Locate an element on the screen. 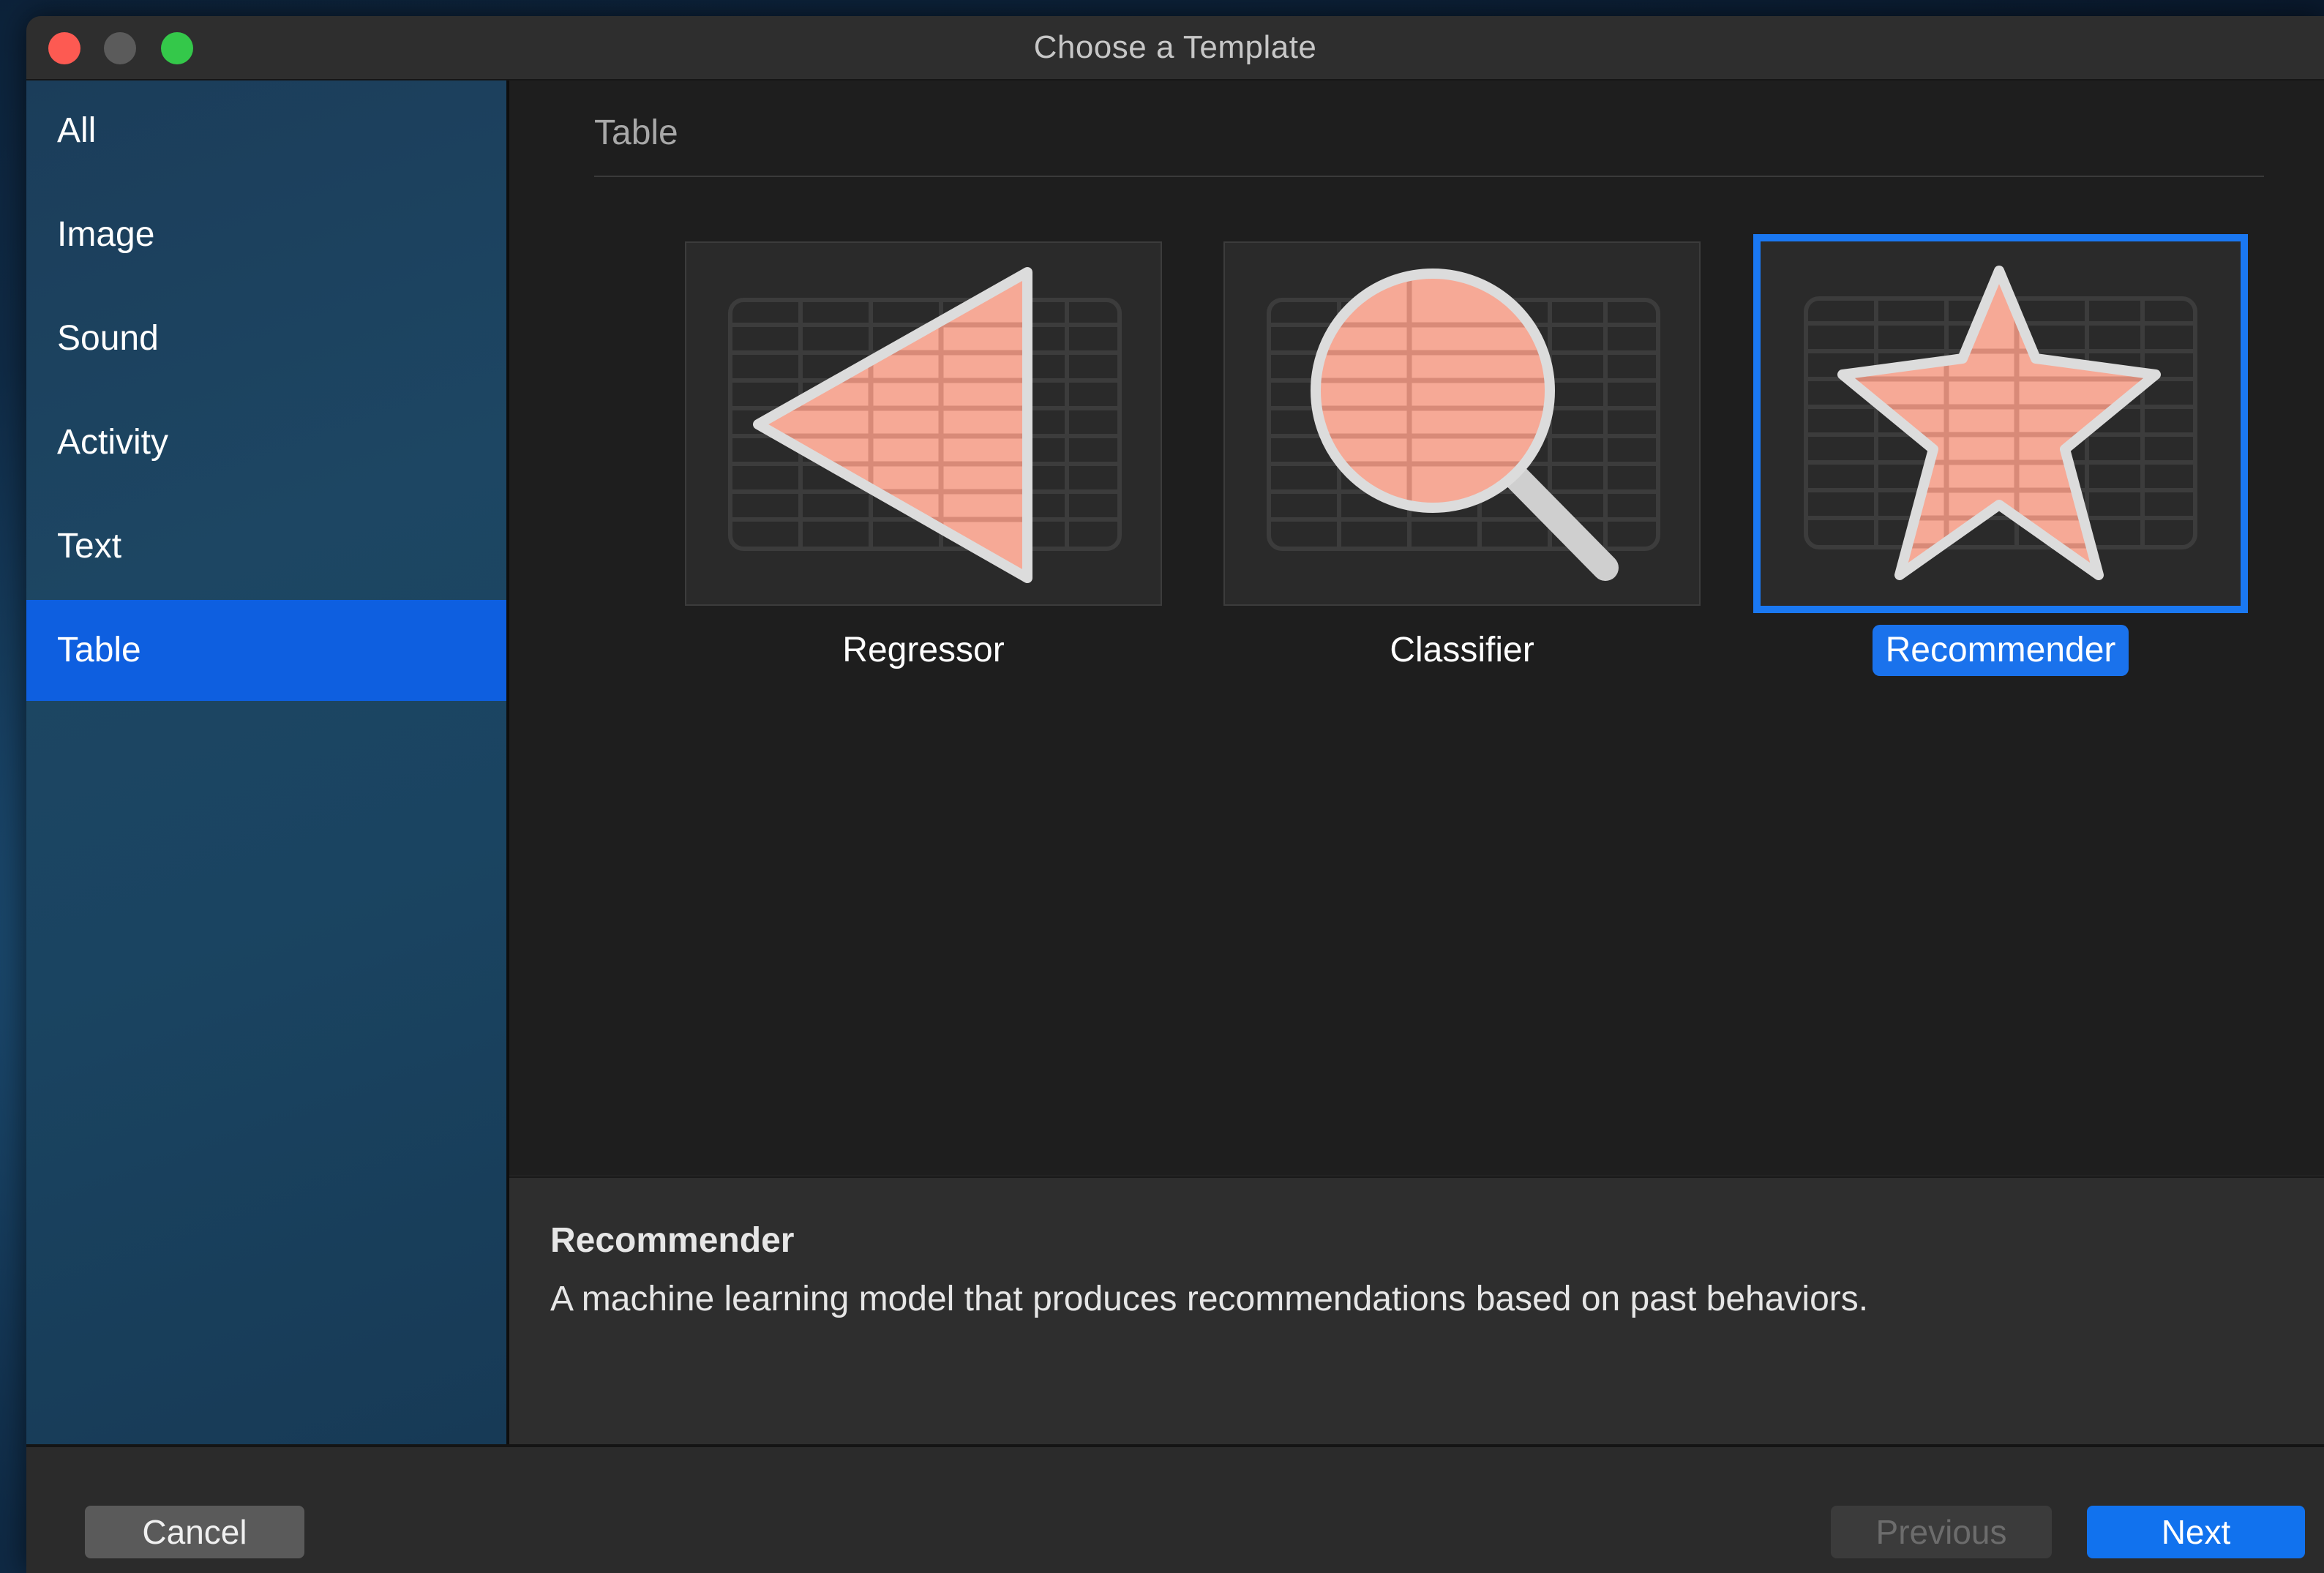 This screenshot has height=1573, width=2324. sidebar-item-activity: Activity is located at coordinates (266, 442).